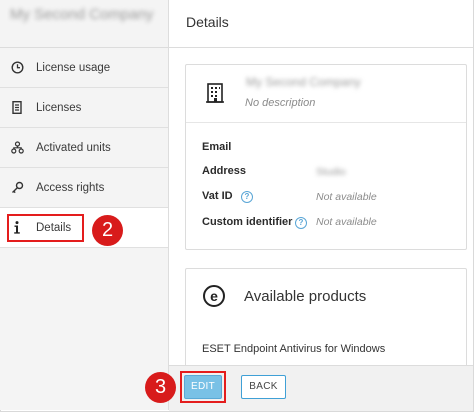  Describe the element at coordinates (321, 24) in the screenshot. I see `main-header: Details` at that location.